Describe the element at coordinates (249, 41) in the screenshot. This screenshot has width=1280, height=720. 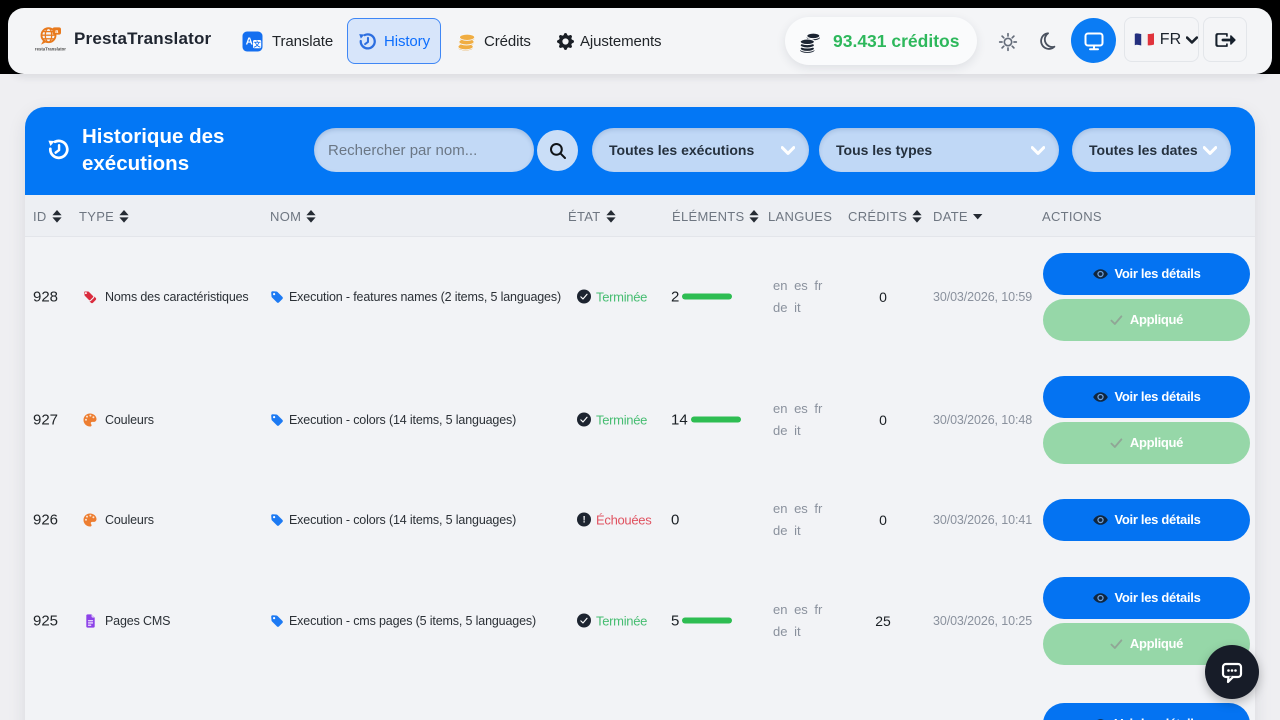
I see `svg-text: A` at that location.